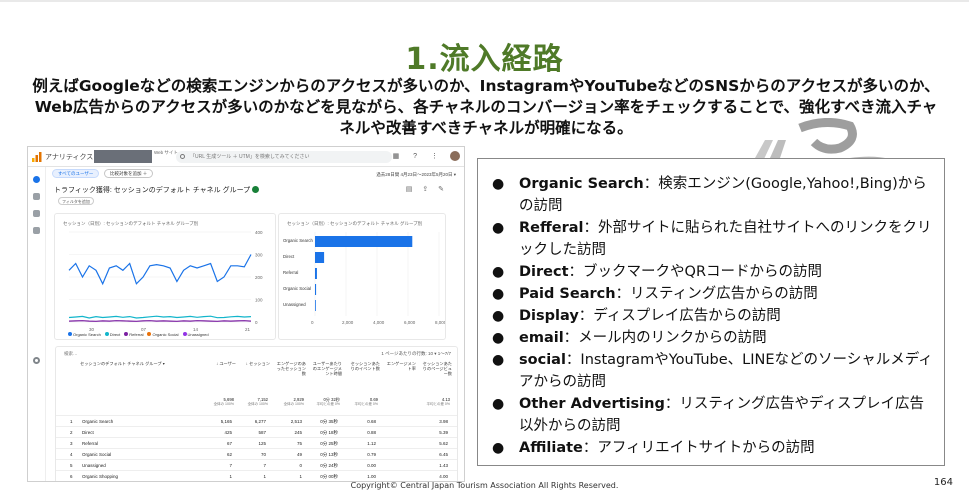  I want to click on settings-gear-icon, so click(36, 360).